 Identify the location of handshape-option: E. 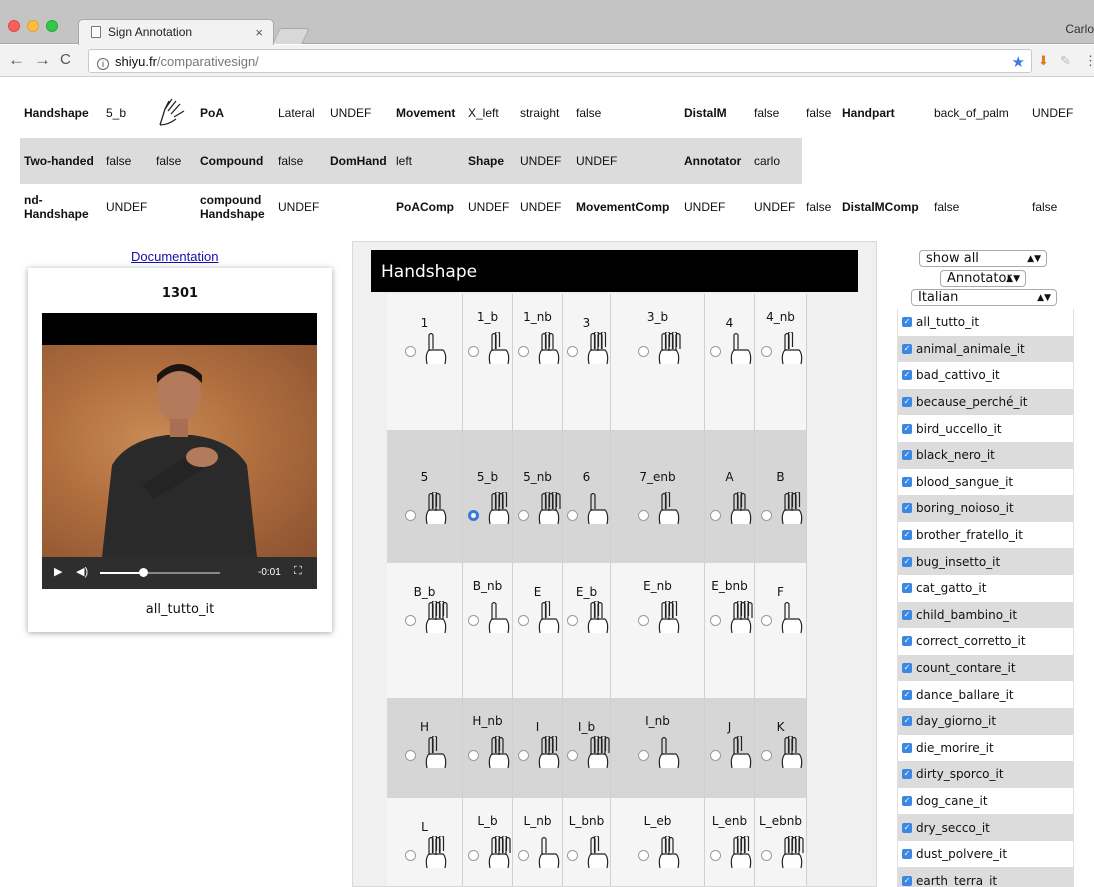
(538, 630).